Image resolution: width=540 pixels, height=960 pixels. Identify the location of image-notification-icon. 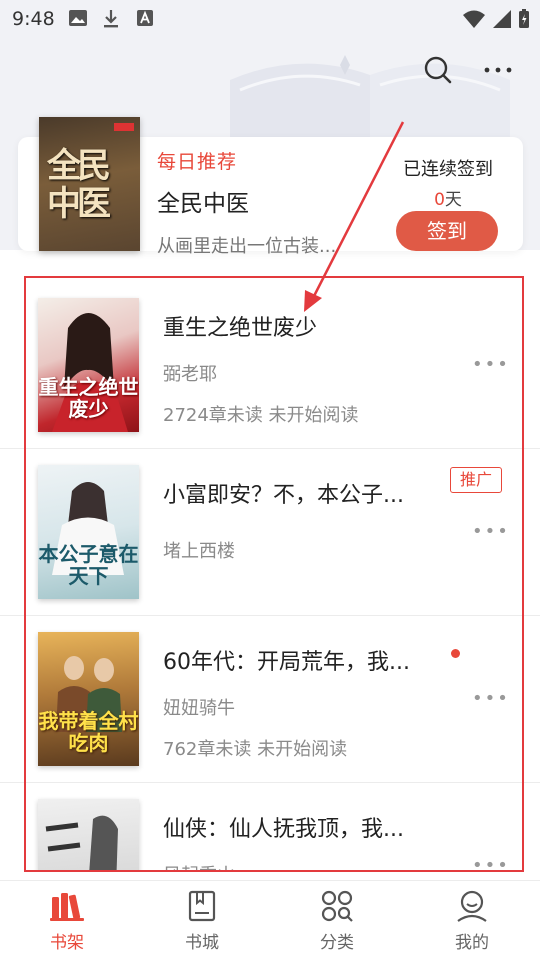
(78, 18).